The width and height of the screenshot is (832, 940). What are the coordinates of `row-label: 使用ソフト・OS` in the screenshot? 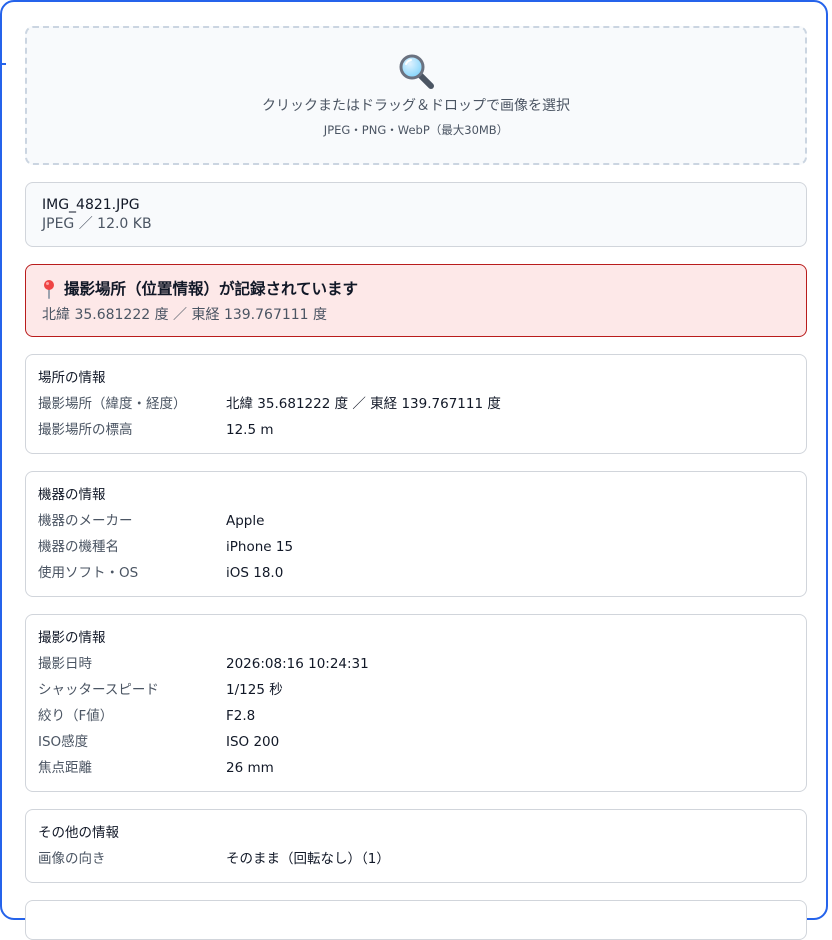 It's located at (88, 573).